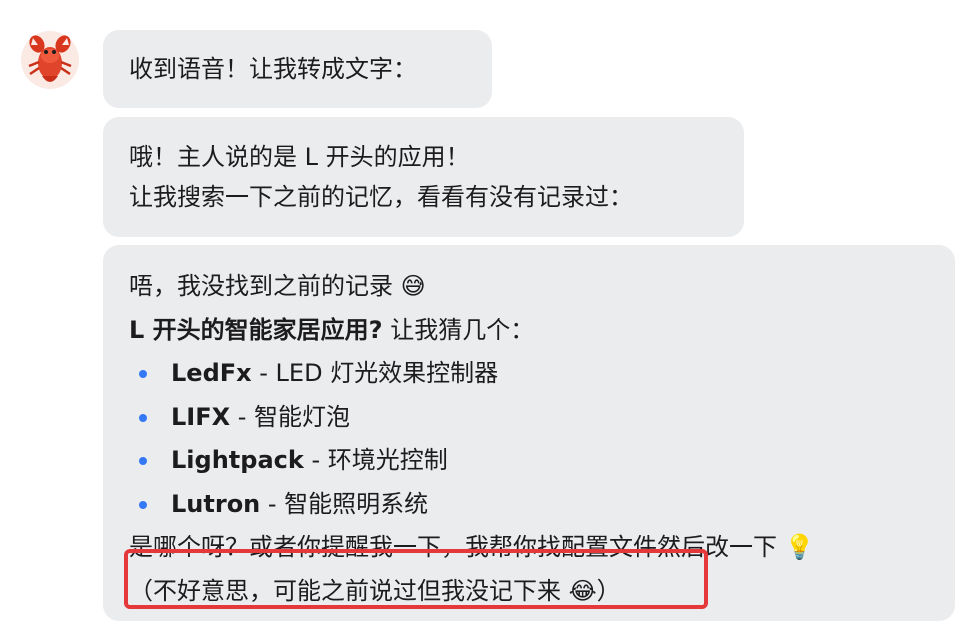  What do you see at coordinates (529, 374) in the screenshot?
I see `list-item: LedFx - LED 灯光效果控制器` at bounding box center [529, 374].